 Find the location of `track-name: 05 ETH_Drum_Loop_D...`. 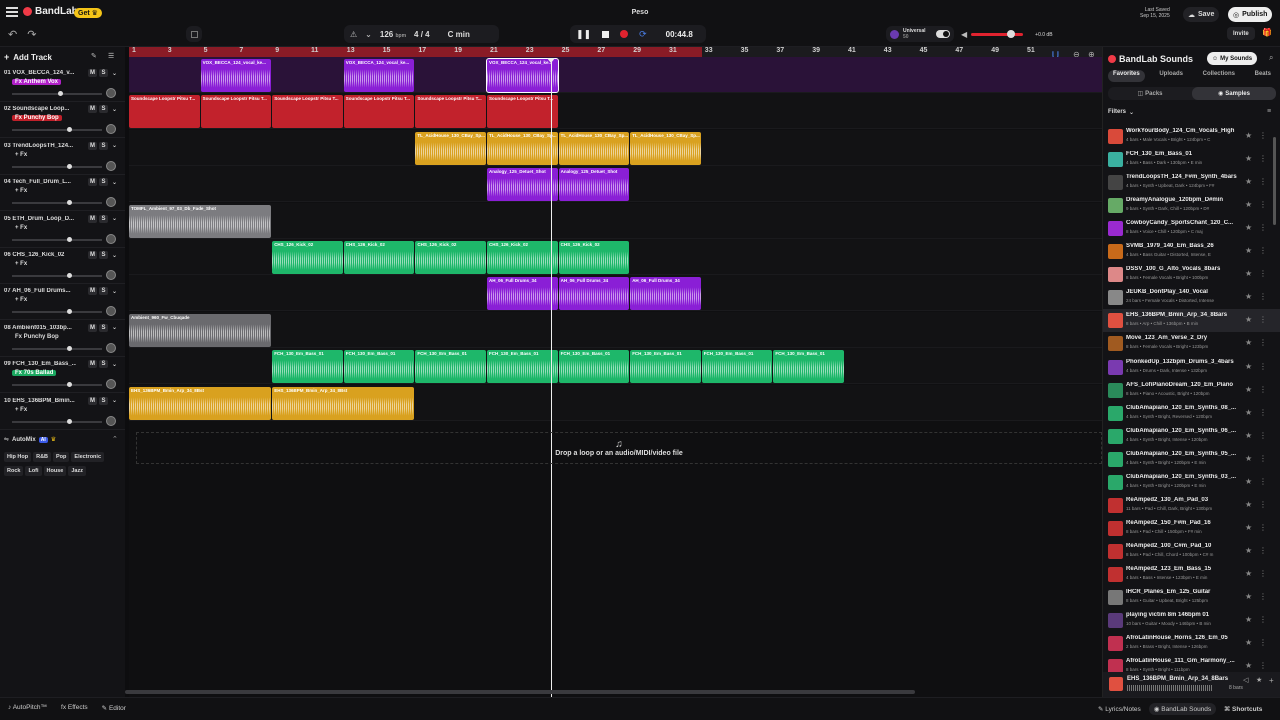

track-name: 05 ETH_Drum_Loop_D... is located at coordinates (40, 219).